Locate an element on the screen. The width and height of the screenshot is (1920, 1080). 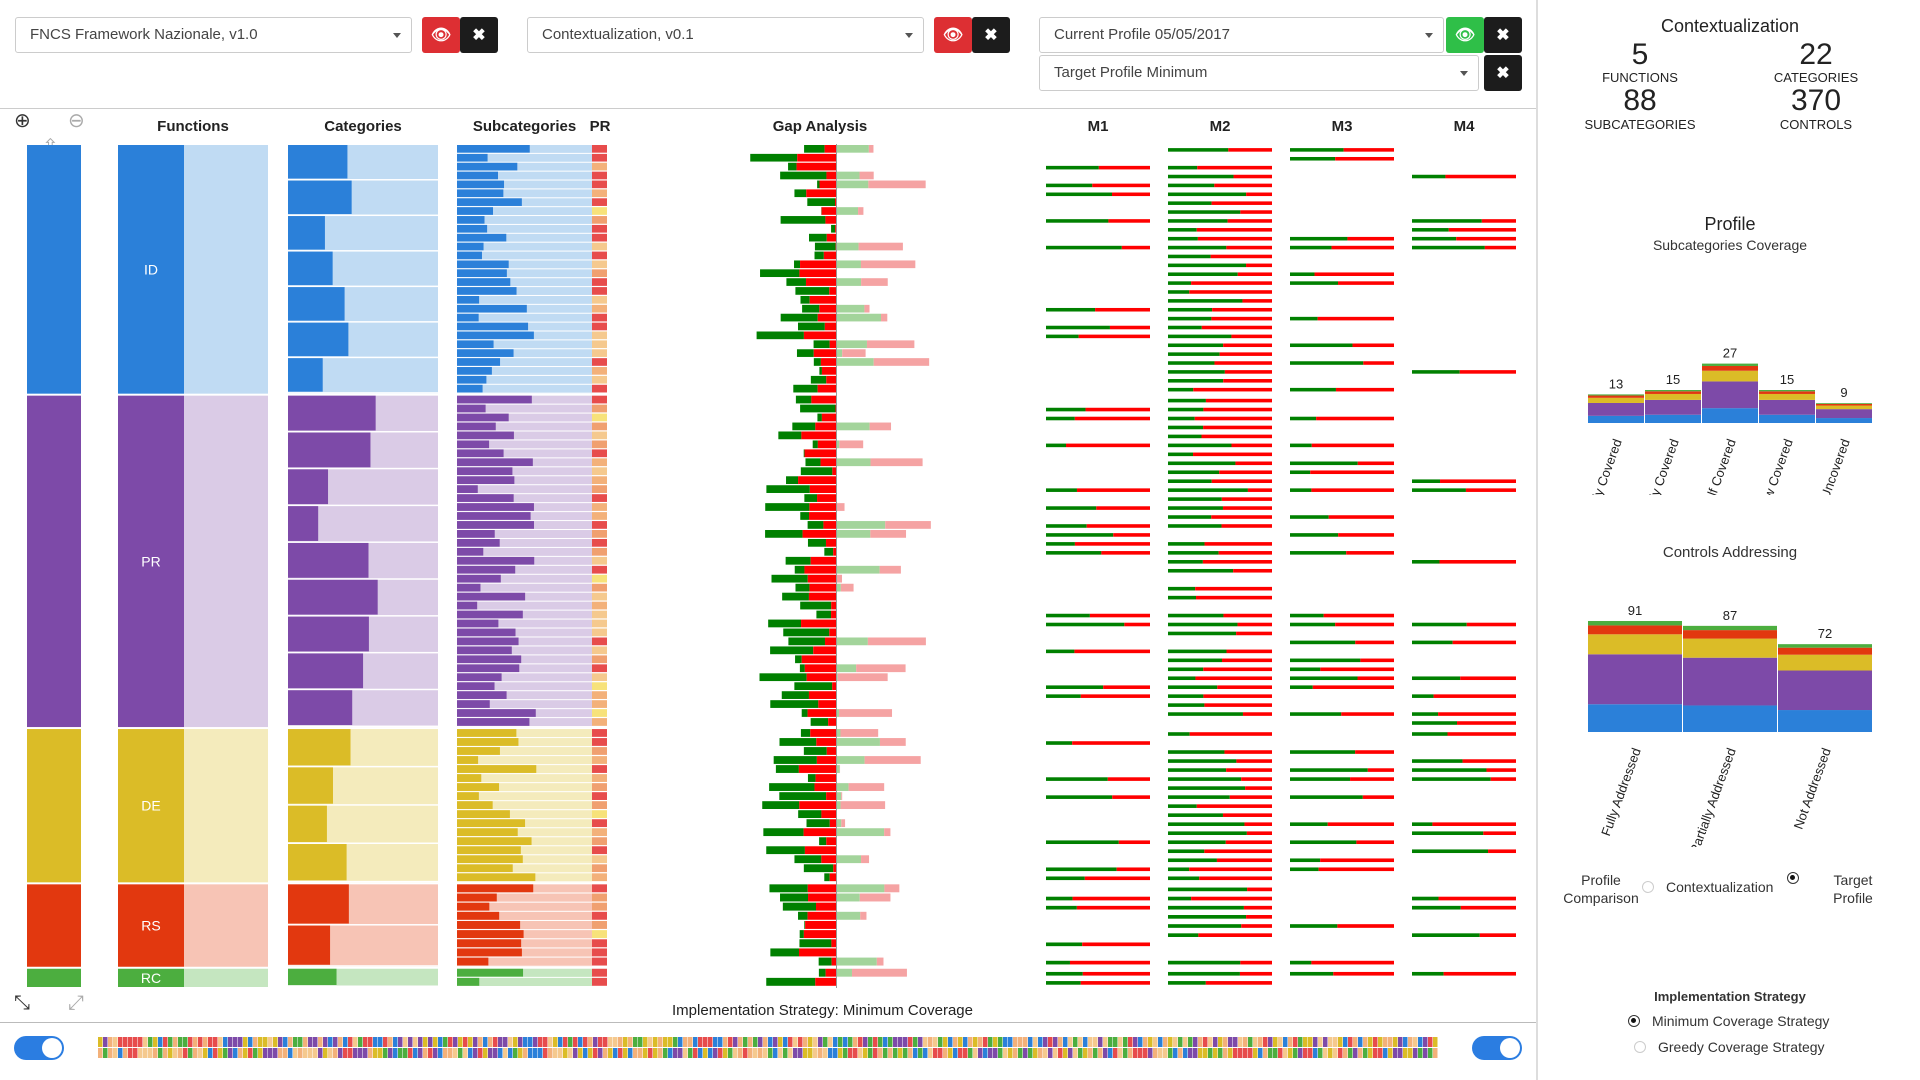
contextualization-view-button: 👁 is located at coordinates (953, 35).